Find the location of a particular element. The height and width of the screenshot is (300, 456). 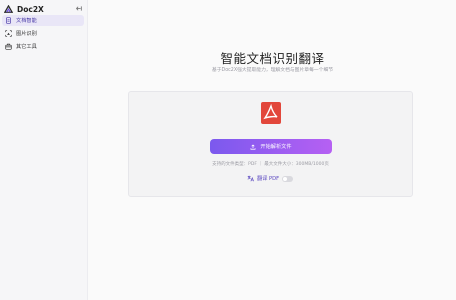

translate-pdf-option: 翻译 PDF is located at coordinates (270, 178).